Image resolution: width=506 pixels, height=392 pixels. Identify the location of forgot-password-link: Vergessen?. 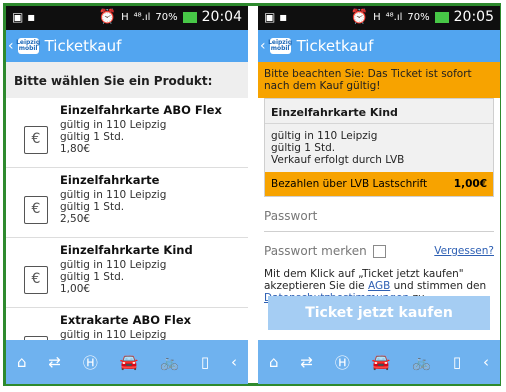
(464, 251).